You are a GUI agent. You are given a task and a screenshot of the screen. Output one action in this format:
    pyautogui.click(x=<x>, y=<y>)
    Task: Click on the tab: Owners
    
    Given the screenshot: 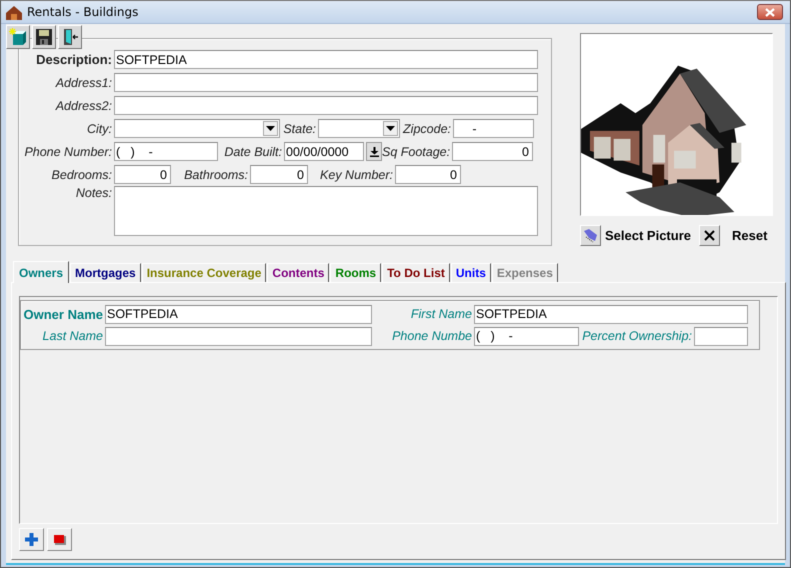 What is the action you would take?
    pyautogui.click(x=41, y=272)
    